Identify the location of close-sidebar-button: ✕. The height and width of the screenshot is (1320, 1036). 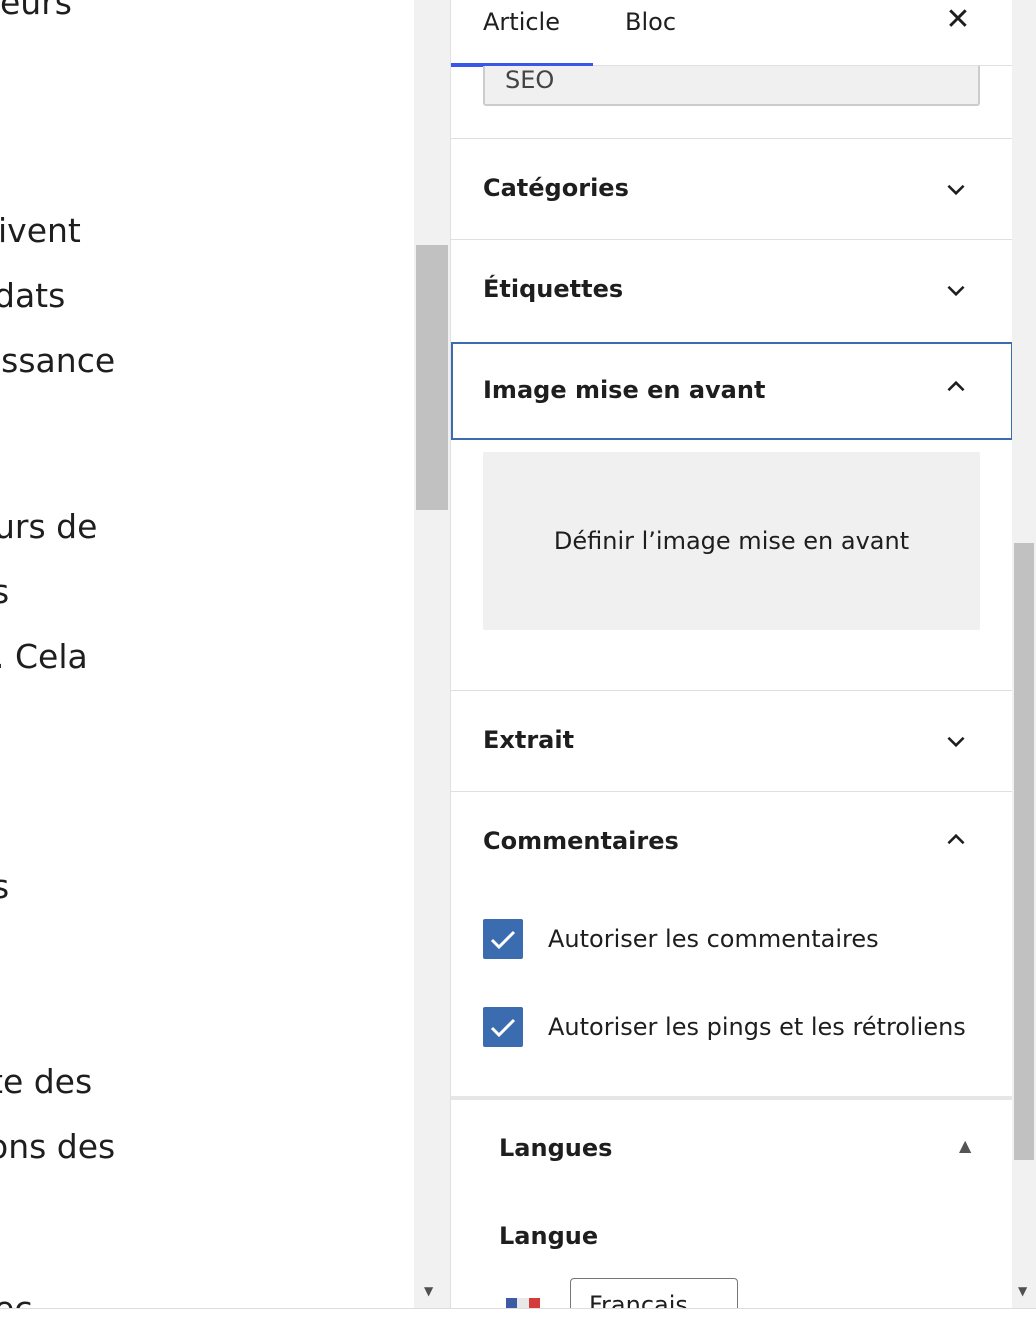
(958, 20).